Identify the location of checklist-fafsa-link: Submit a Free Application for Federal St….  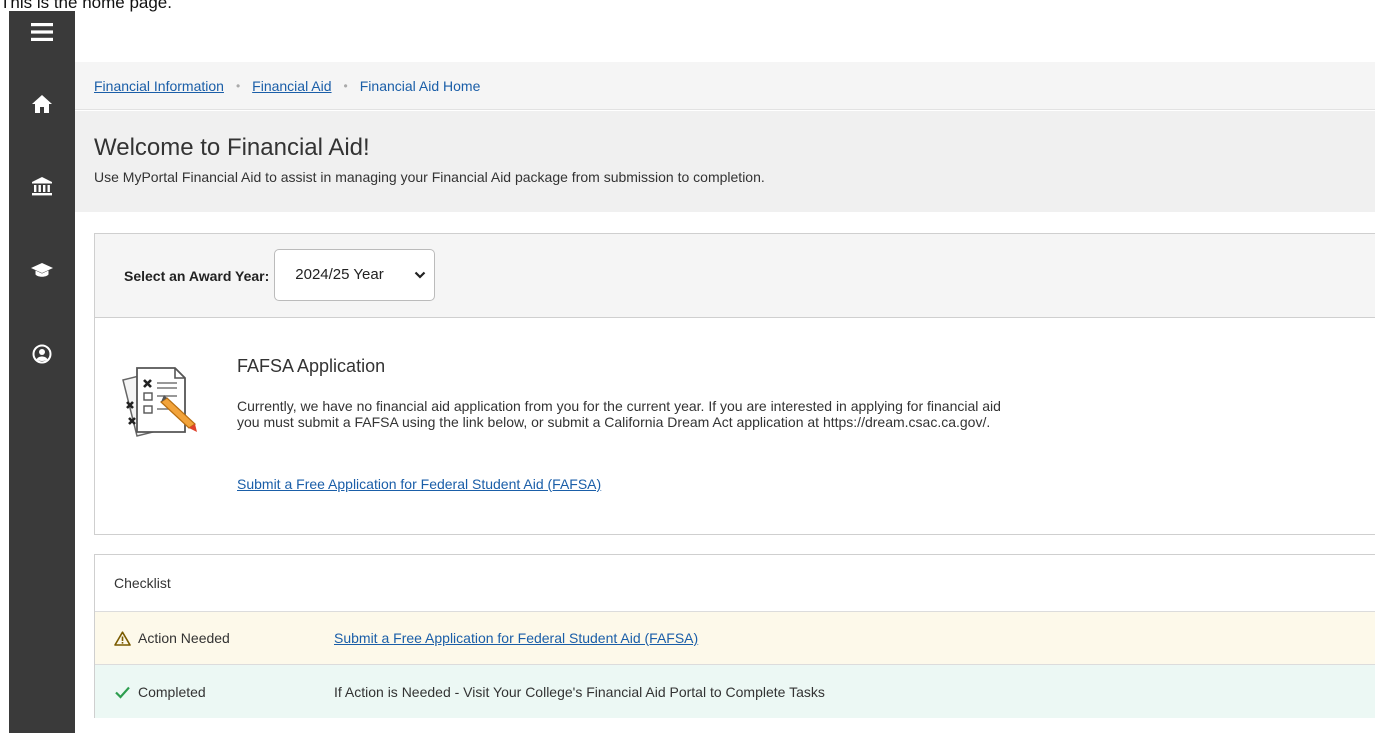
(516, 638).